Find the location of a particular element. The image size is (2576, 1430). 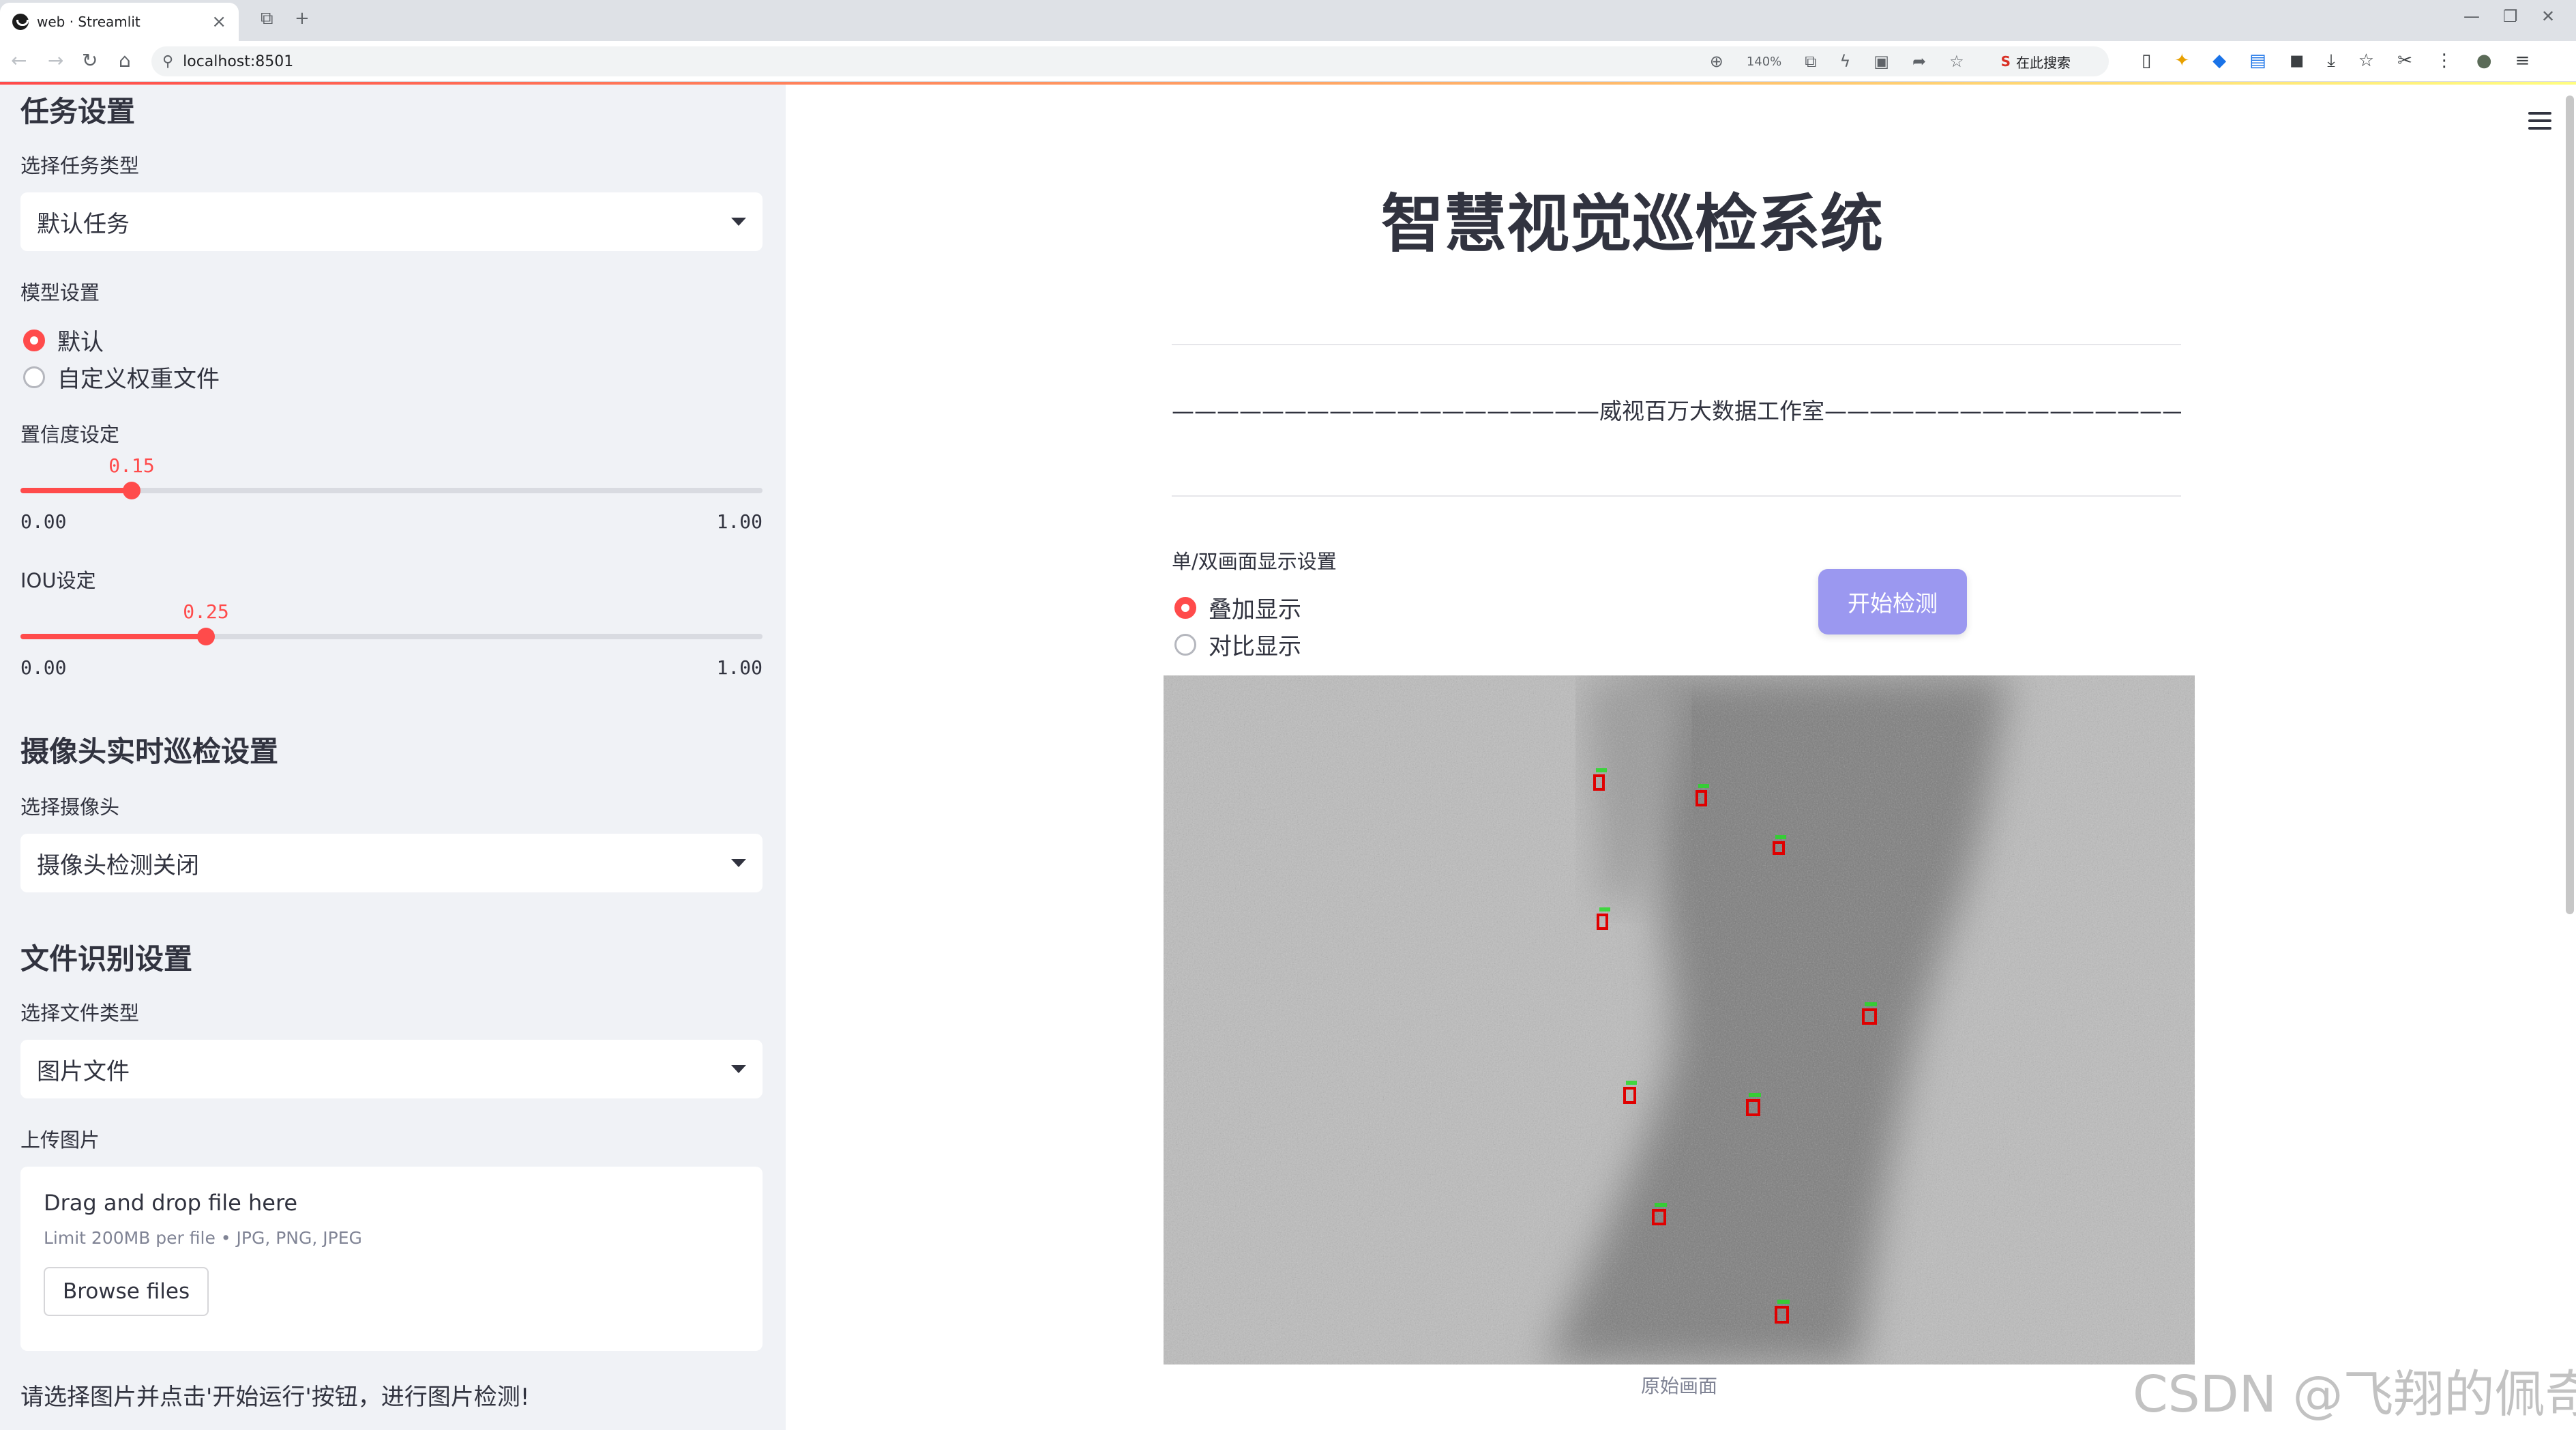

camera-section-title: 摄像头实时巡检设置 is located at coordinates (149, 751).